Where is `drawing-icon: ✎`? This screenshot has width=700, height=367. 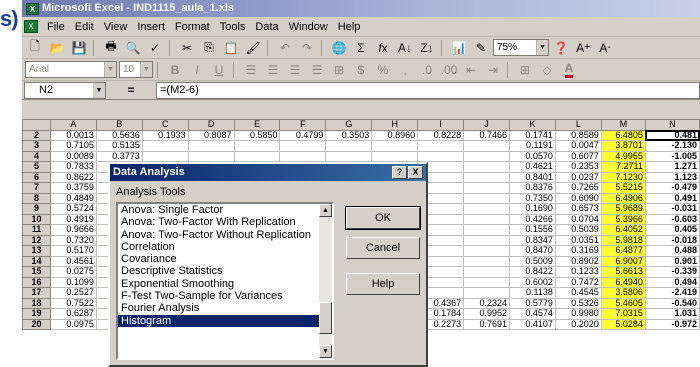 drawing-icon: ✎ is located at coordinates (481, 48).